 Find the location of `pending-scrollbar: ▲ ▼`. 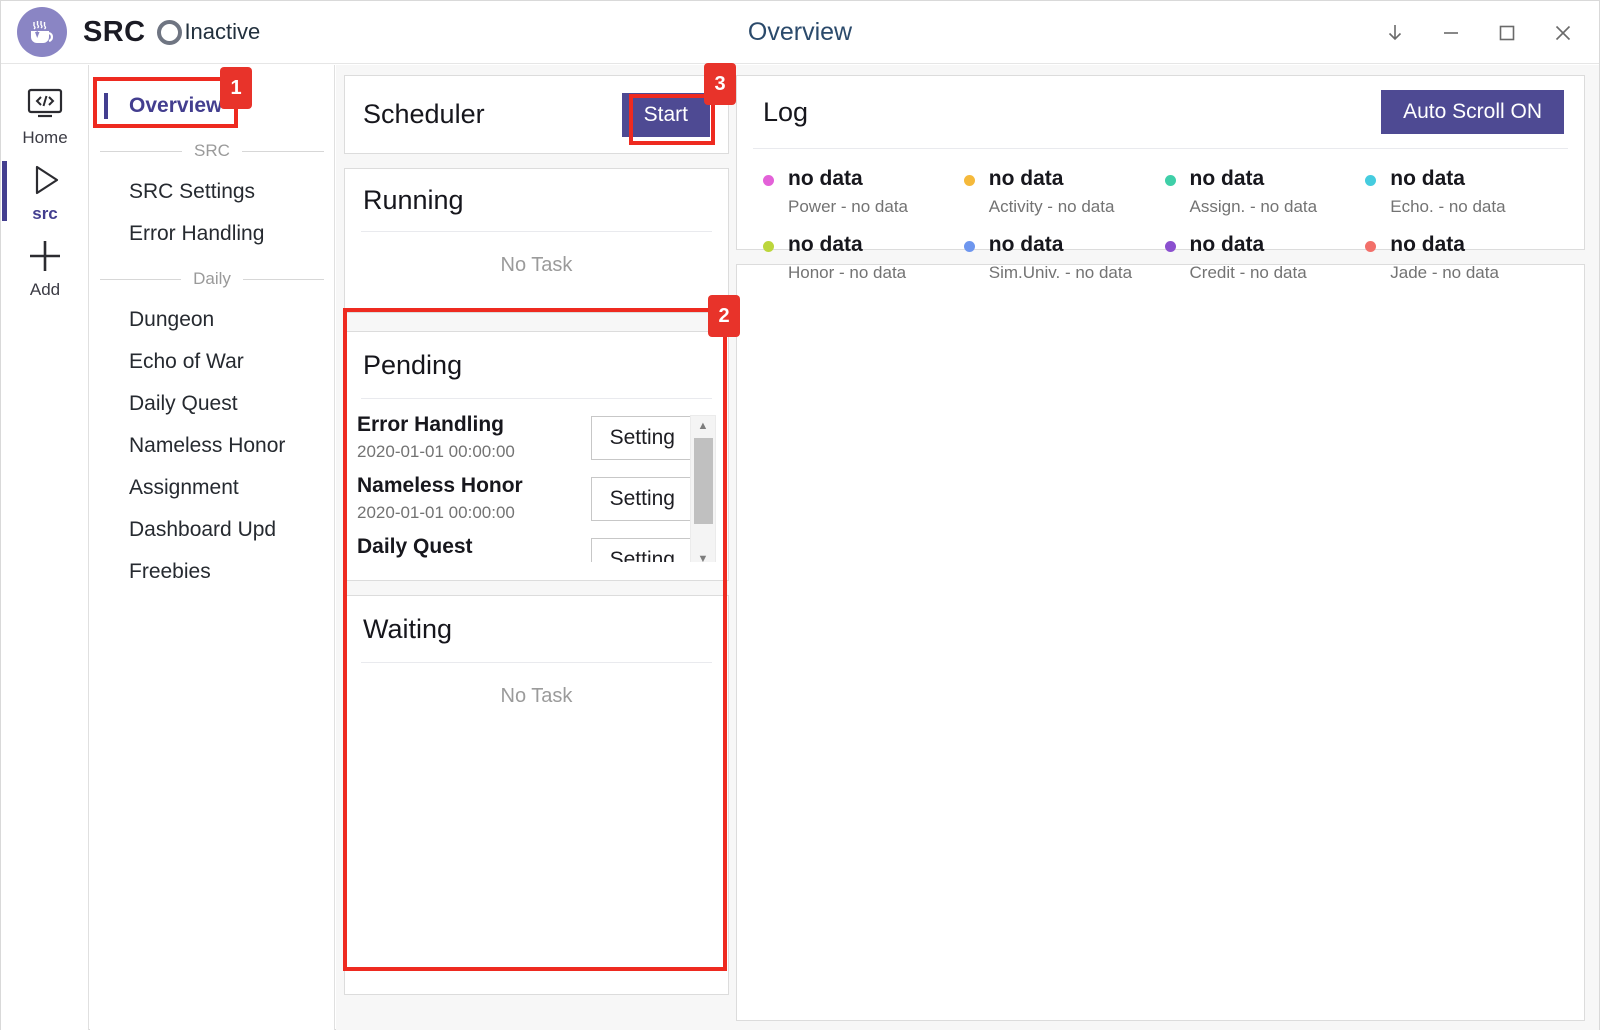

pending-scrollbar: ▲ ▼ is located at coordinates (703, 488).